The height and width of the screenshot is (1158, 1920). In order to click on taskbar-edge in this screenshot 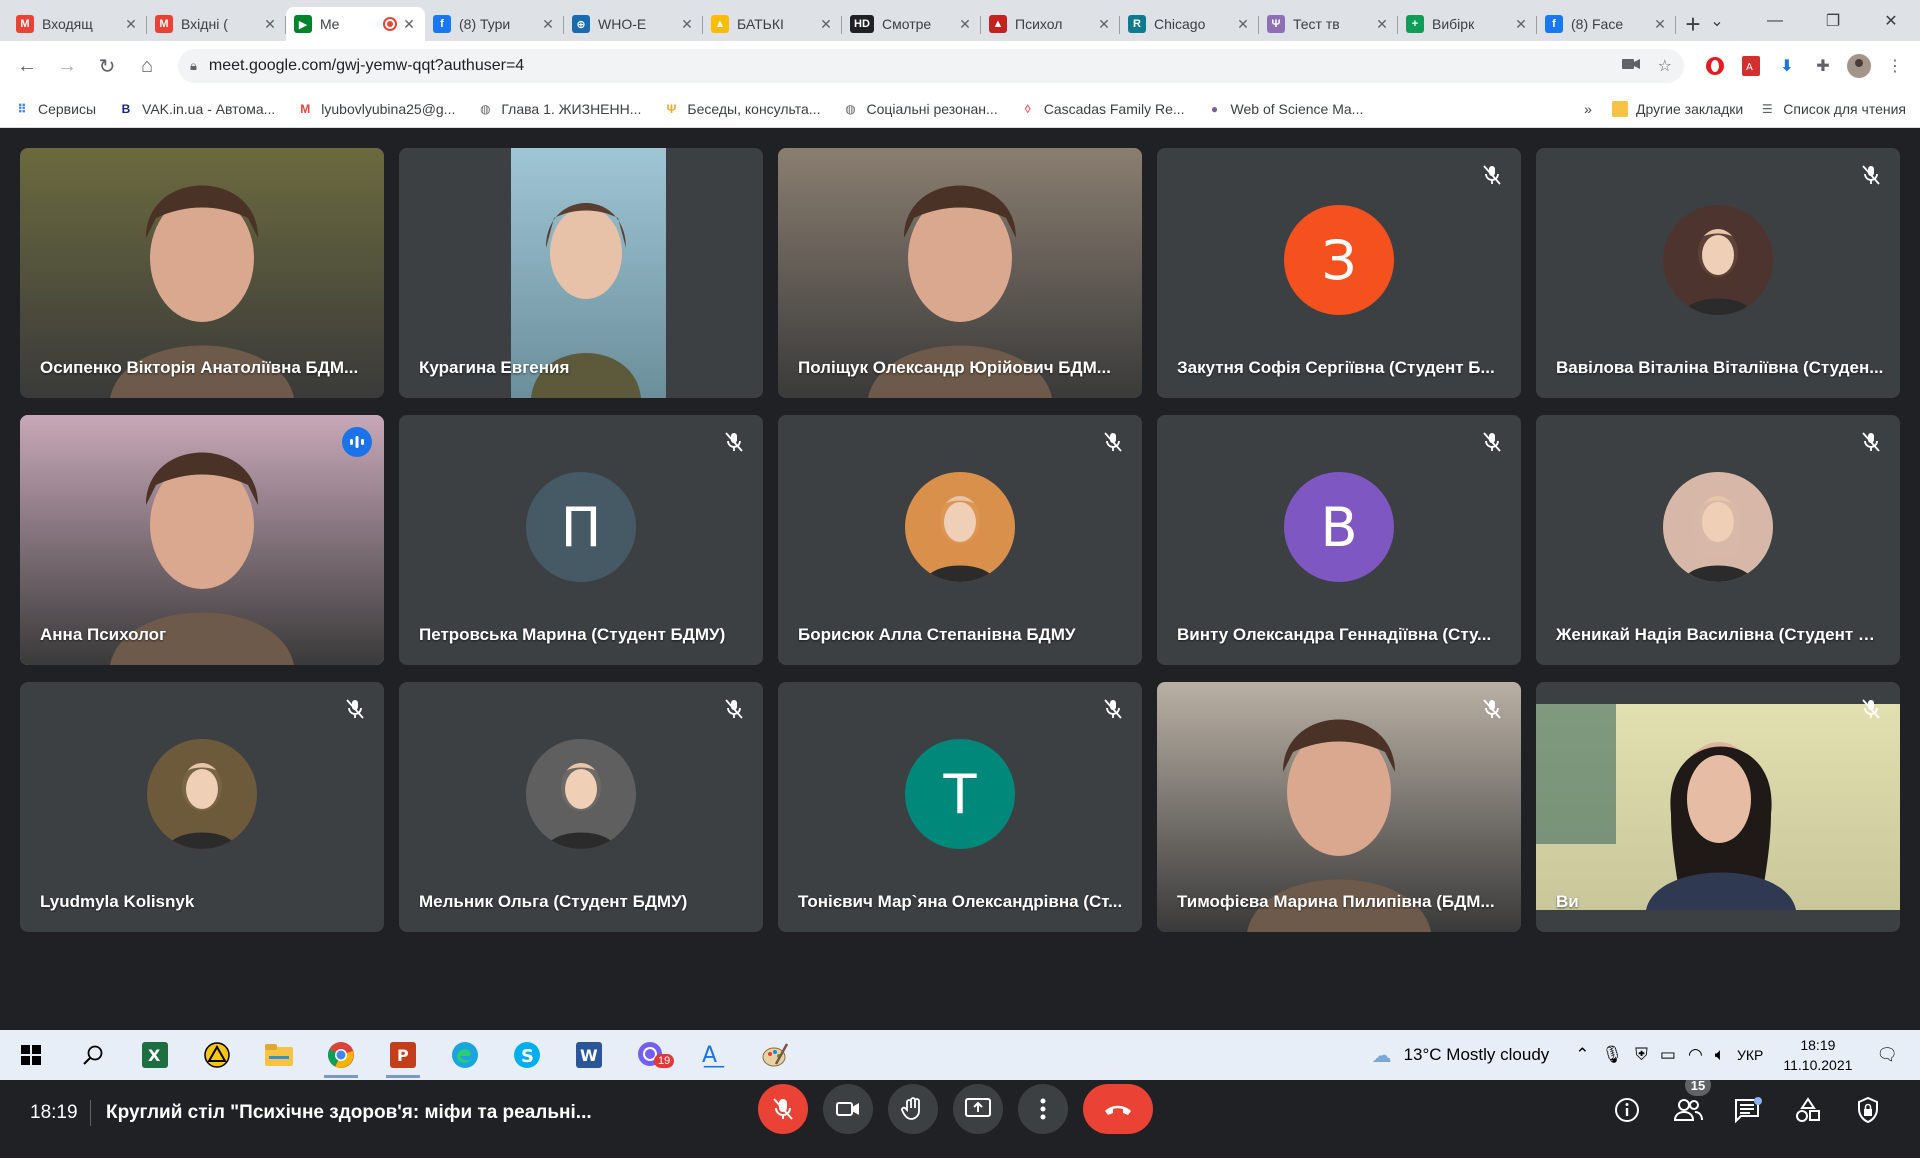, I will do `click(465, 1055)`.